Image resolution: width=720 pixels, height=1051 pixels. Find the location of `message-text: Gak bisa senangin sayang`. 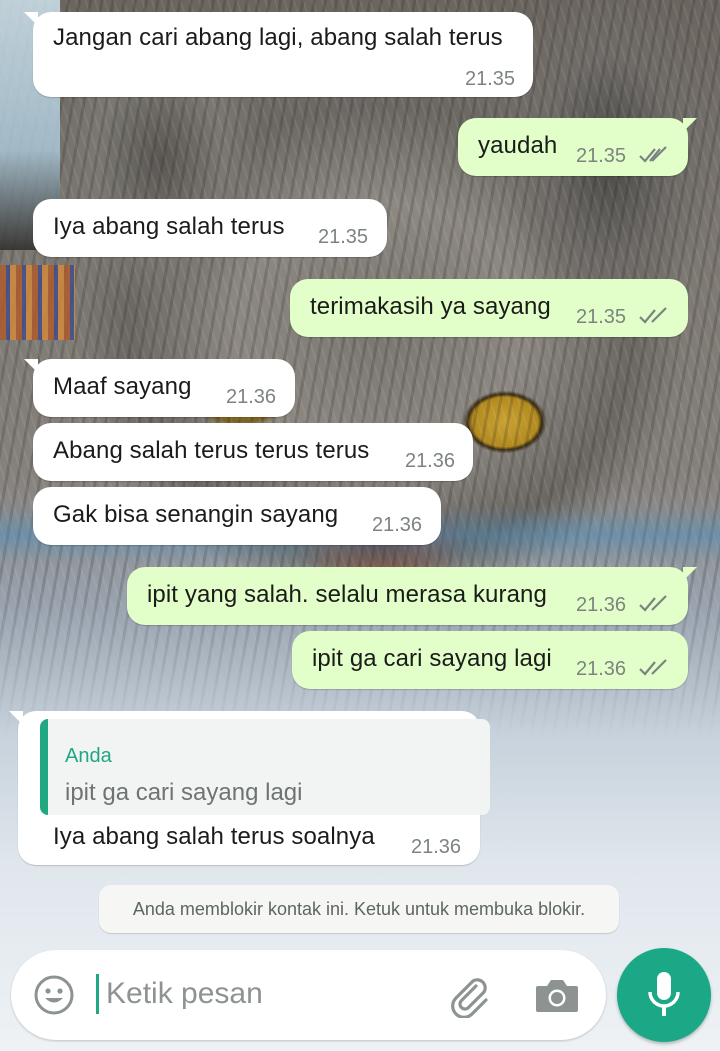

message-text: Gak bisa senangin sayang is located at coordinates (196, 514).